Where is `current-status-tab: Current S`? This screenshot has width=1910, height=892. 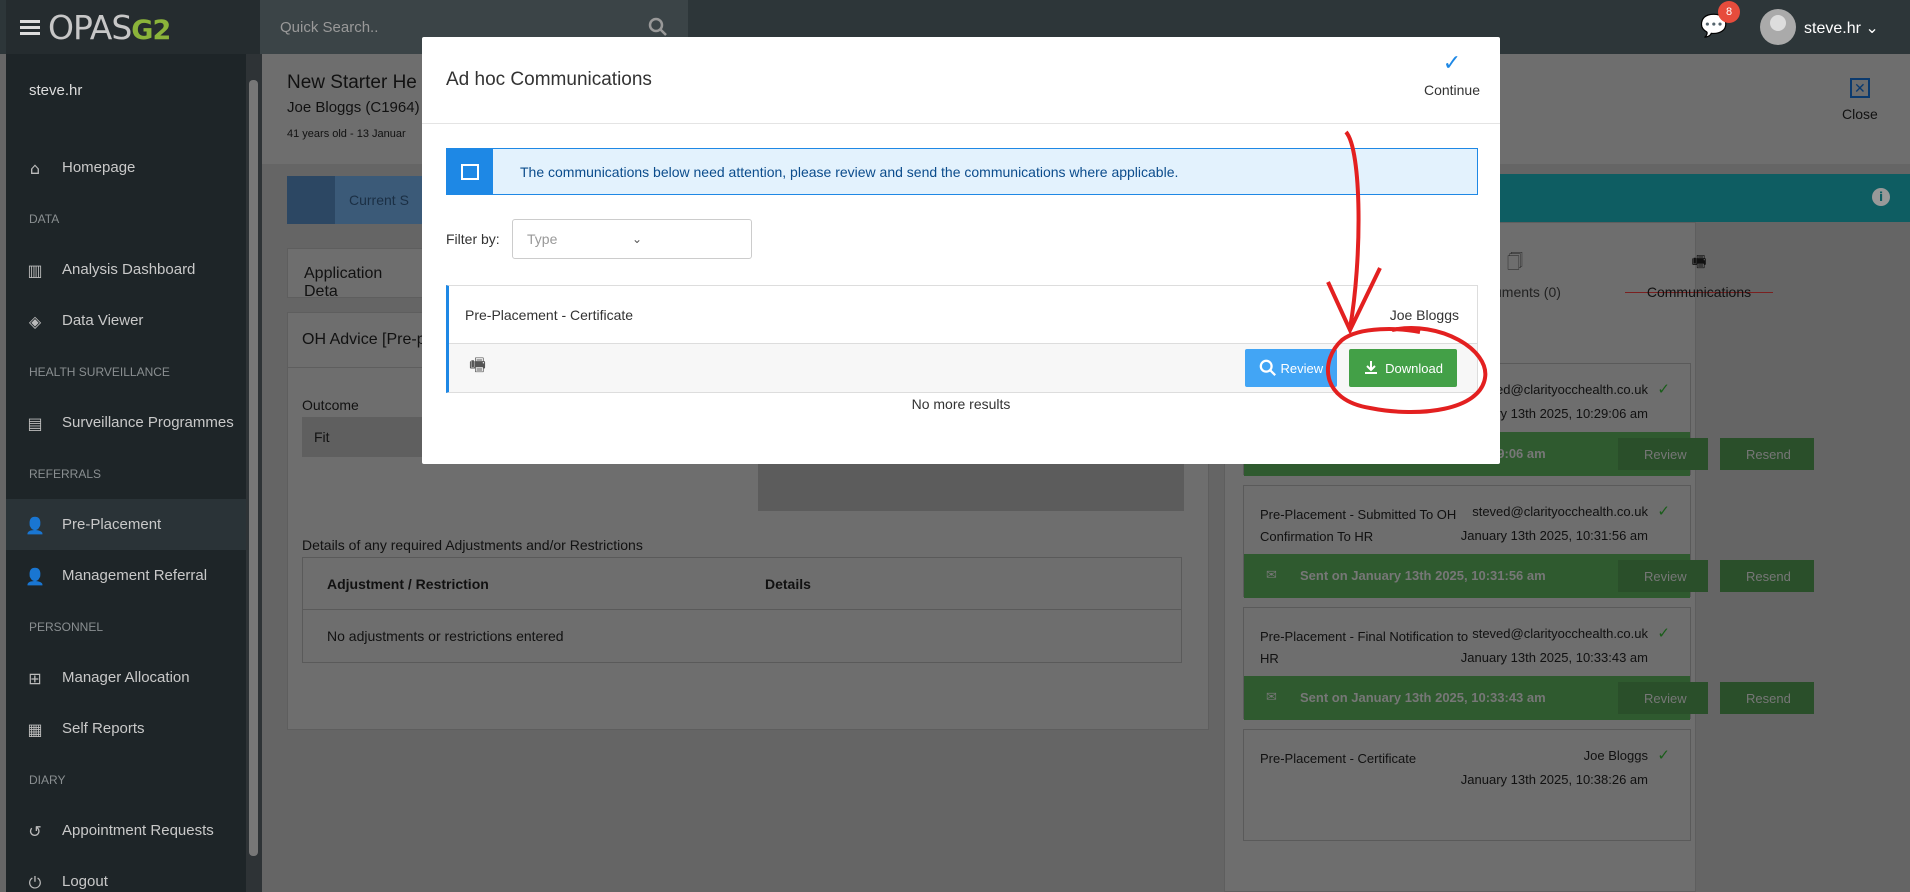 current-status-tab: Current S is located at coordinates (357, 200).